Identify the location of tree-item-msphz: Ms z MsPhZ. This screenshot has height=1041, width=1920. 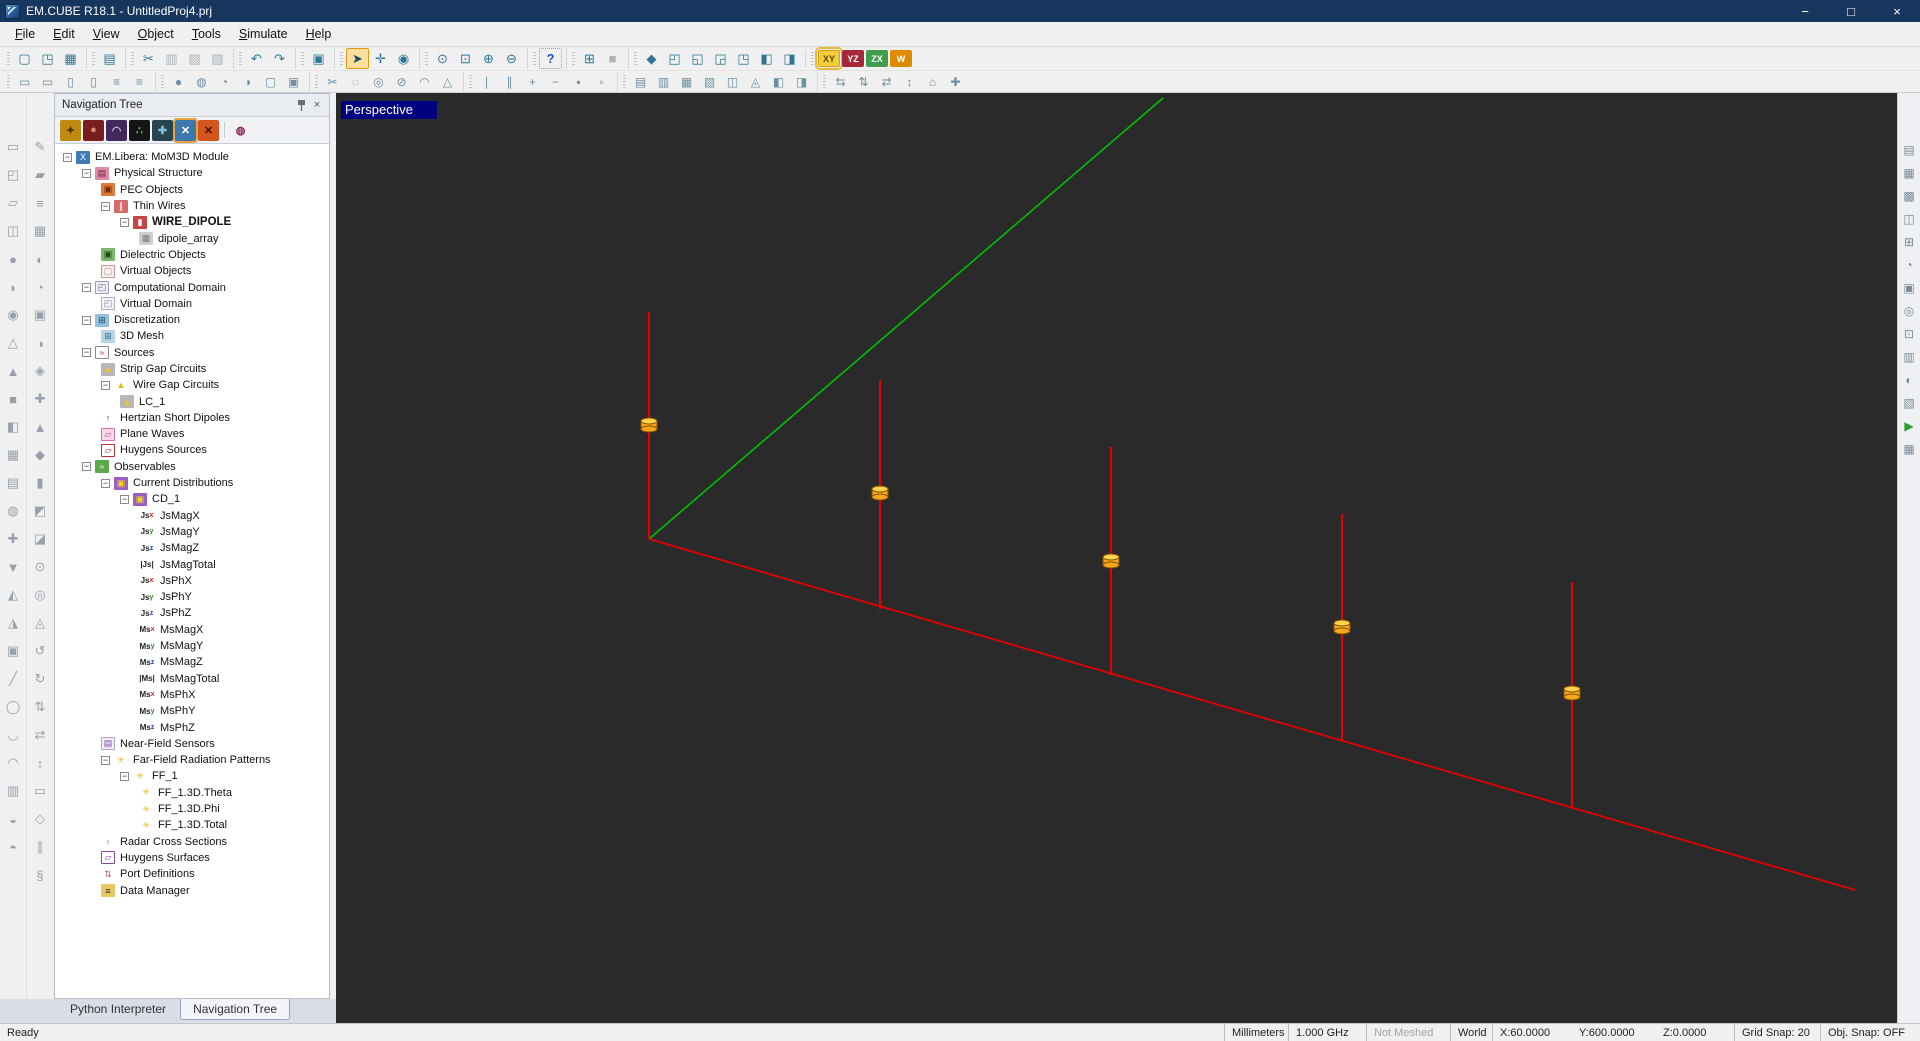
(192, 727).